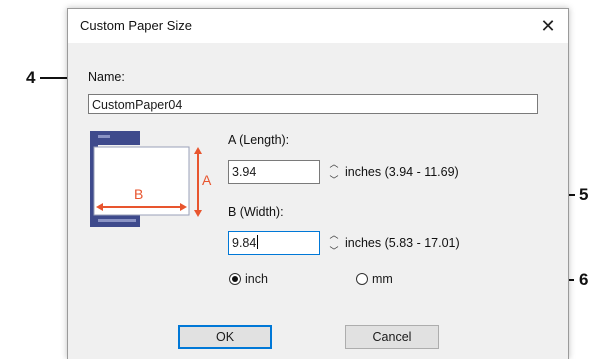 Image resolution: width=603 pixels, height=359 pixels. What do you see at coordinates (362, 279) in the screenshot?
I see `mm-radio` at bounding box center [362, 279].